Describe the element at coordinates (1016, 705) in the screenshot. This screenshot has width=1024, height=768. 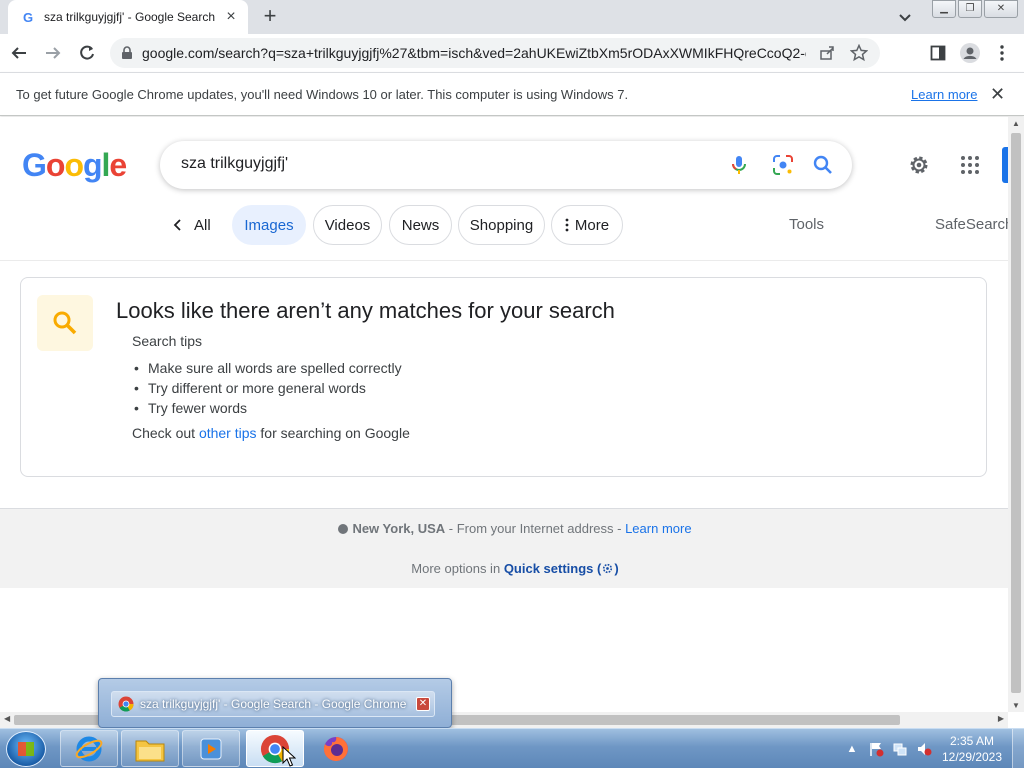
I see `scroll-down-arrow-icon: ▼` at that location.